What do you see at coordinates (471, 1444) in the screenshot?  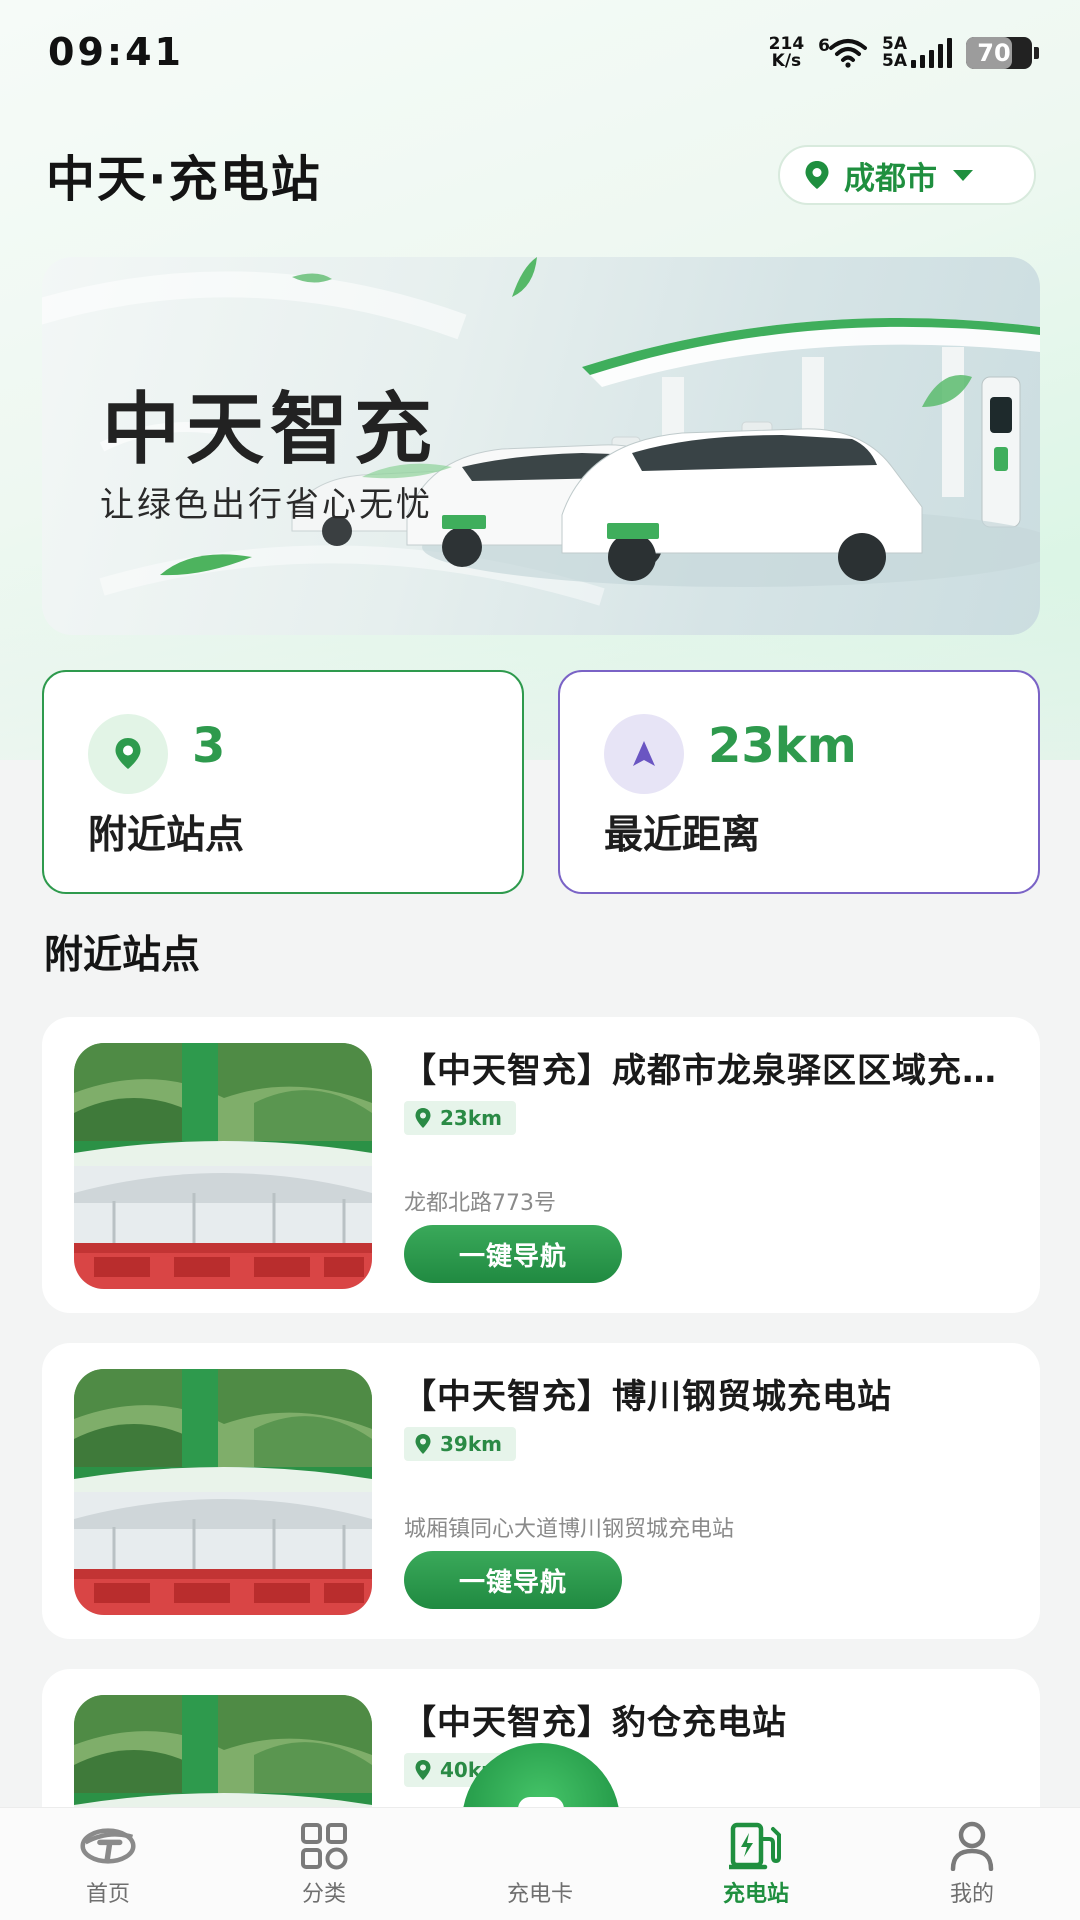 I see `station-distance: 39km` at bounding box center [471, 1444].